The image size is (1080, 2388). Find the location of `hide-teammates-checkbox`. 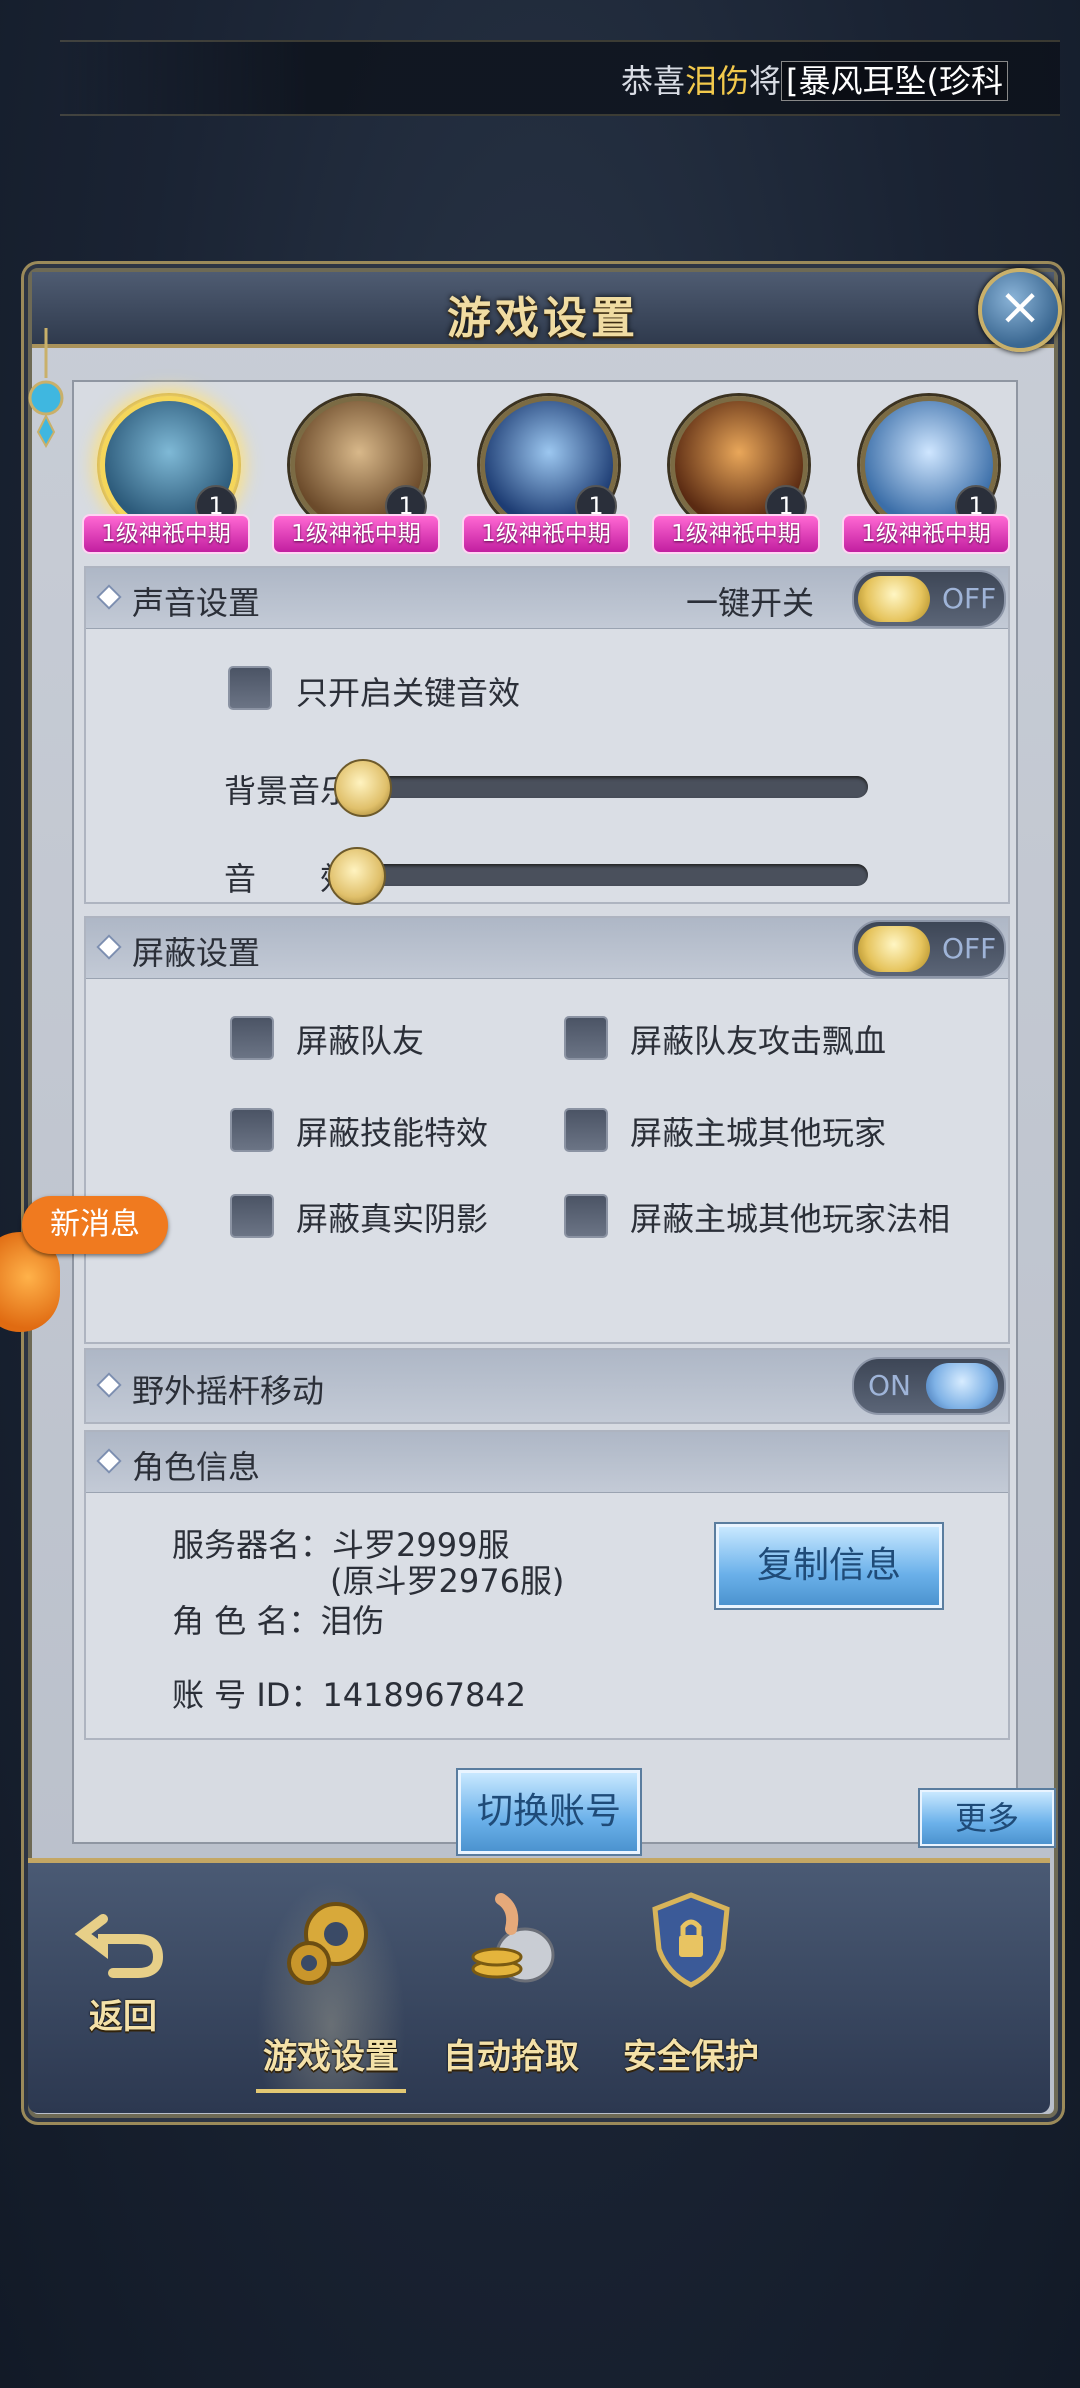

hide-teammates-checkbox is located at coordinates (252, 1038).